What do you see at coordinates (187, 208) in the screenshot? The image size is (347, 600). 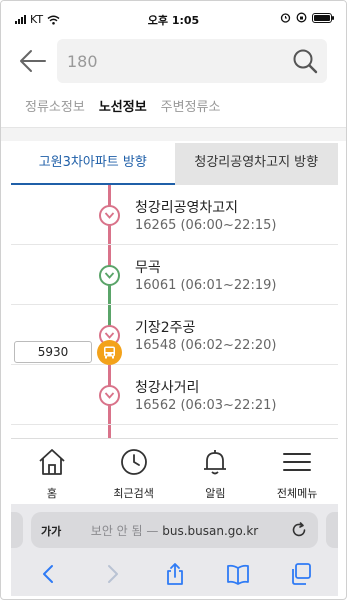 I see `stop-name: 청강리공영차고지` at bounding box center [187, 208].